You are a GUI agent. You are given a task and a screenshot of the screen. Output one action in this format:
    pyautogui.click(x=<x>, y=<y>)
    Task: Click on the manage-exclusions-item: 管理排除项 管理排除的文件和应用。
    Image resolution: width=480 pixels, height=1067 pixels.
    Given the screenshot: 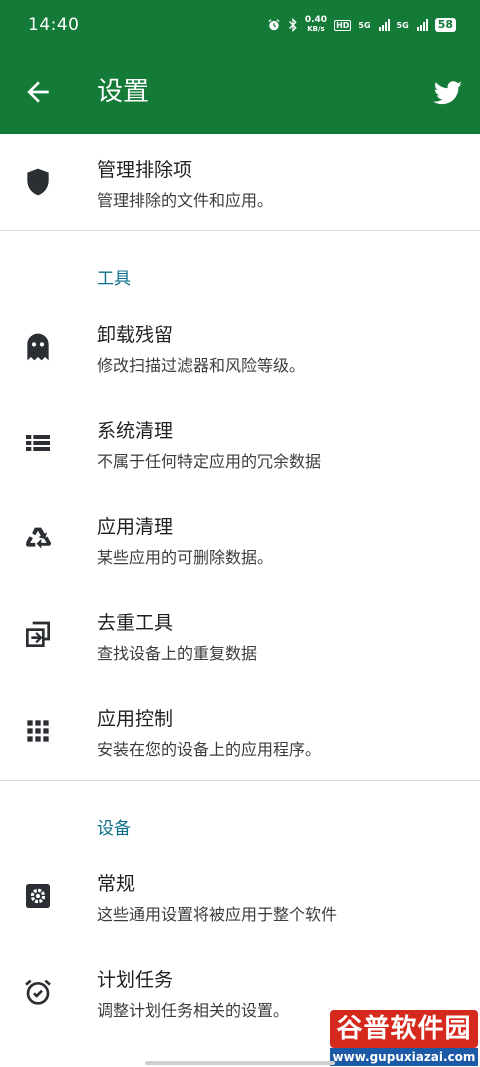 What is the action you would take?
    pyautogui.click(x=240, y=182)
    